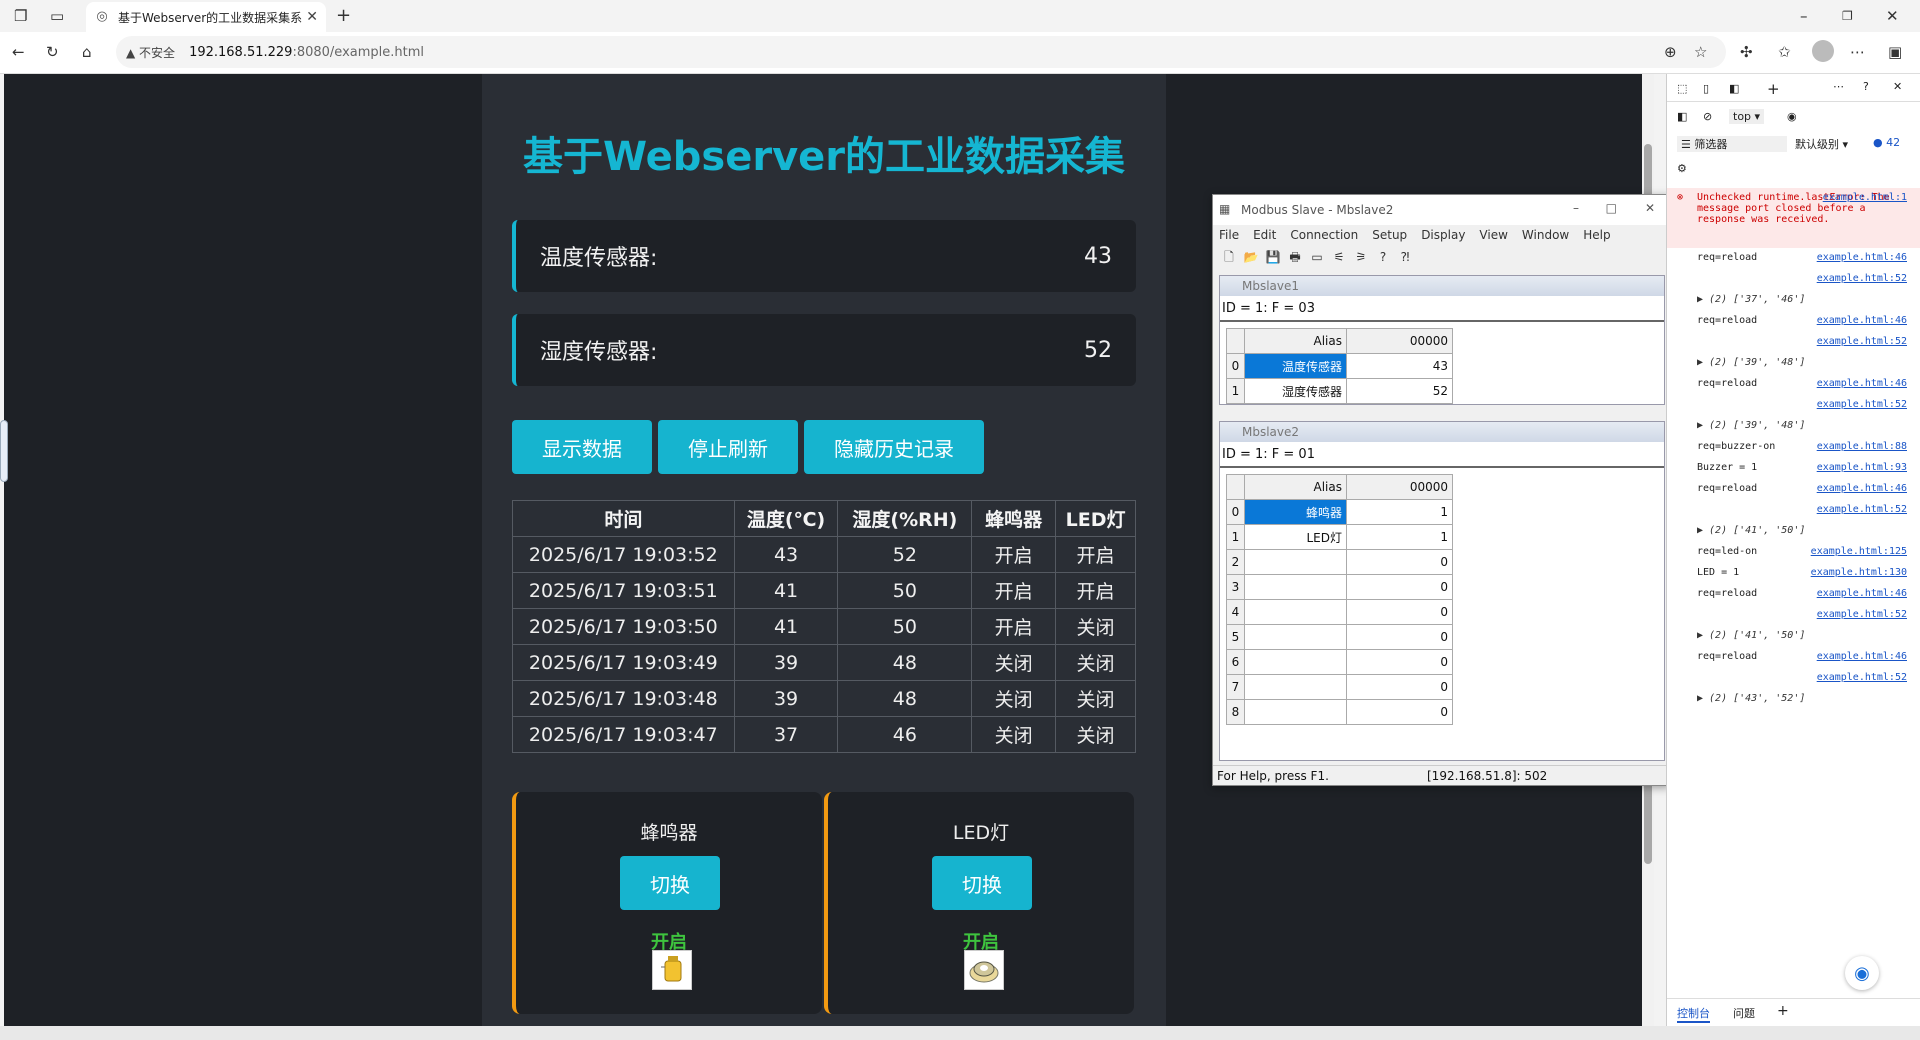 This screenshot has height=1040, width=1920. What do you see at coordinates (1295, 257) in the screenshot?
I see `print-icon: 🖶` at bounding box center [1295, 257].